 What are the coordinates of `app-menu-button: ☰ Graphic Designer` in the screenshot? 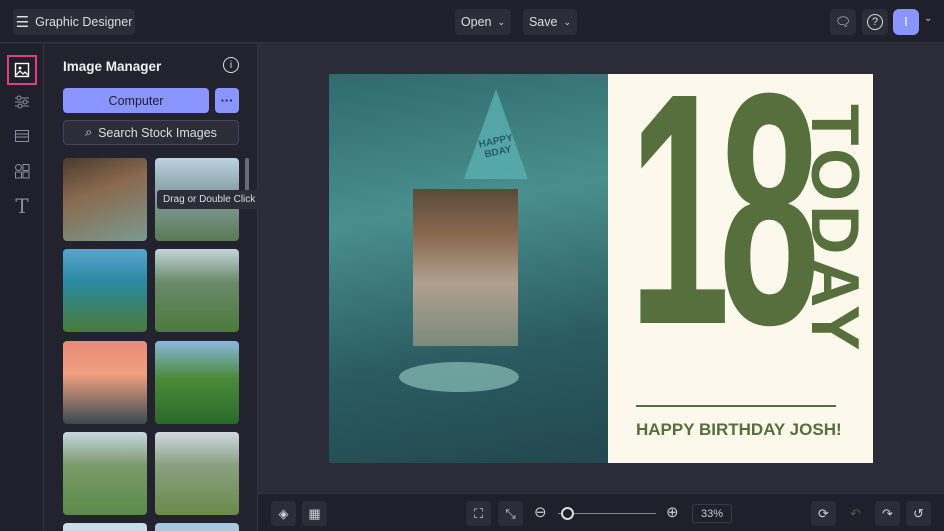 It's located at (74, 22).